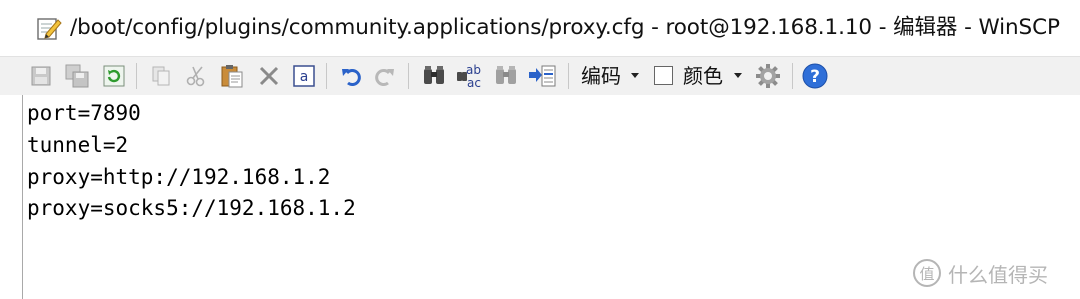 The image size is (1080, 299). What do you see at coordinates (601, 76) in the screenshot?
I see `encoding-dropdown-label: 编码` at bounding box center [601, 76].